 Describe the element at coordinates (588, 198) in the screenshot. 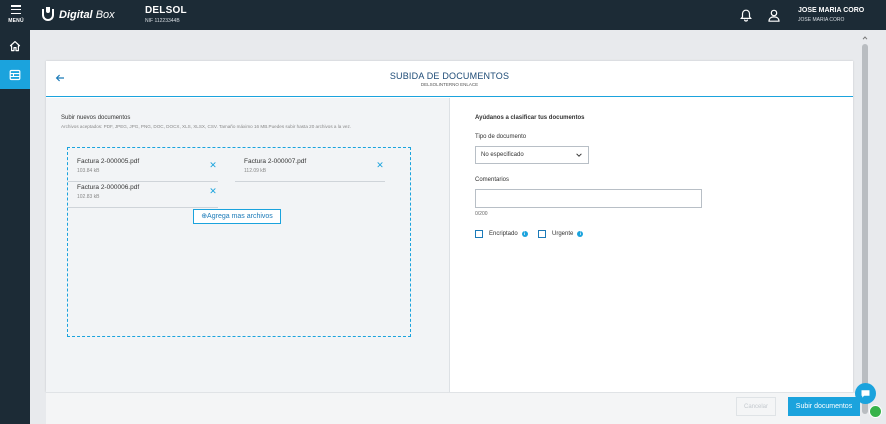

I see `comments-input` at that location.